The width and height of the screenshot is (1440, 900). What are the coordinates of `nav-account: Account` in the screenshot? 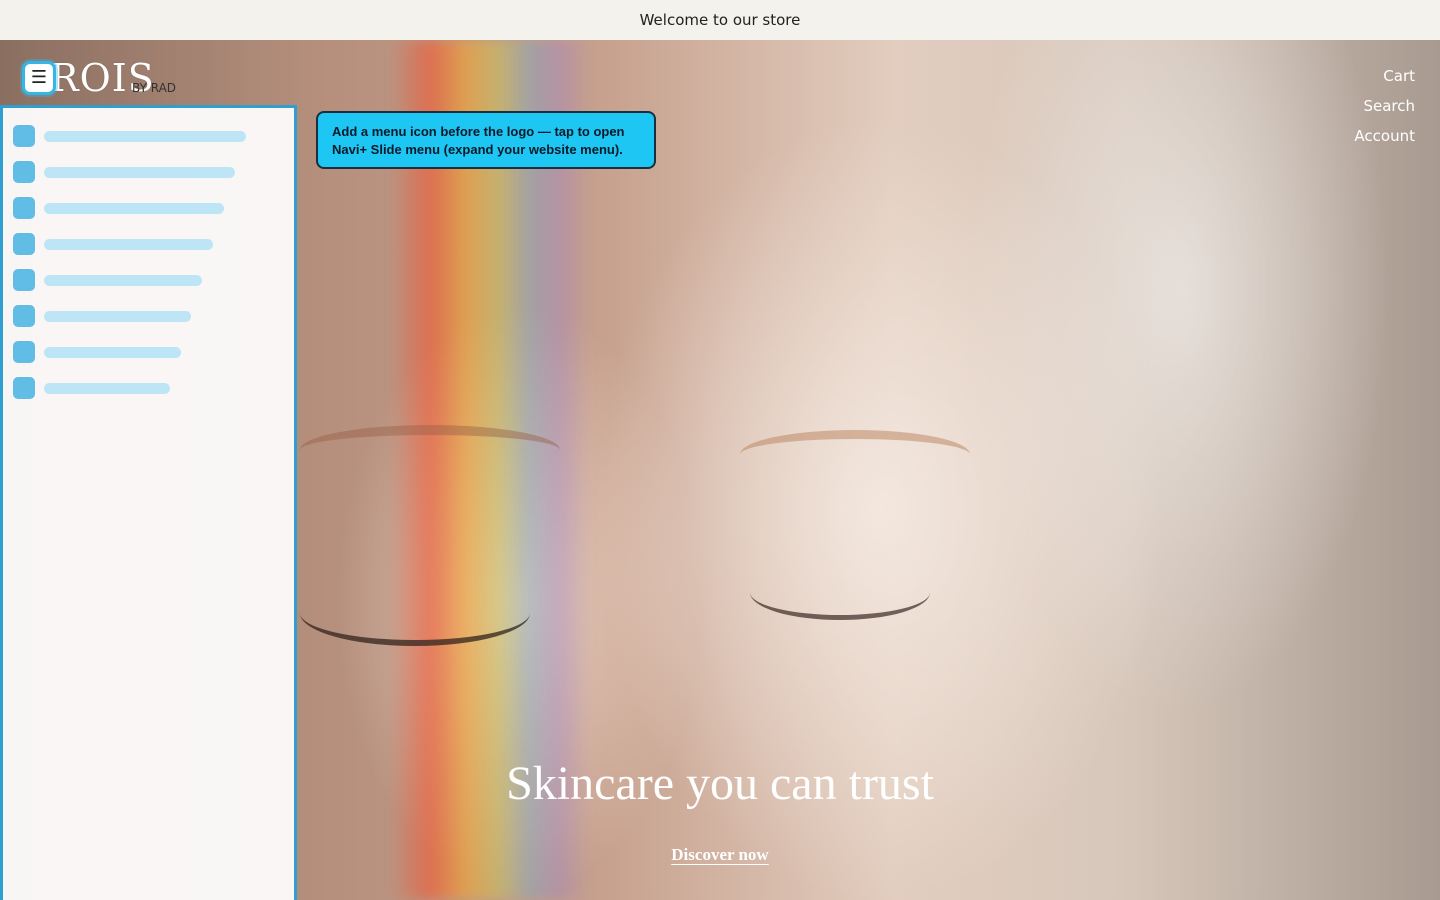 It's located at (1384, 136).